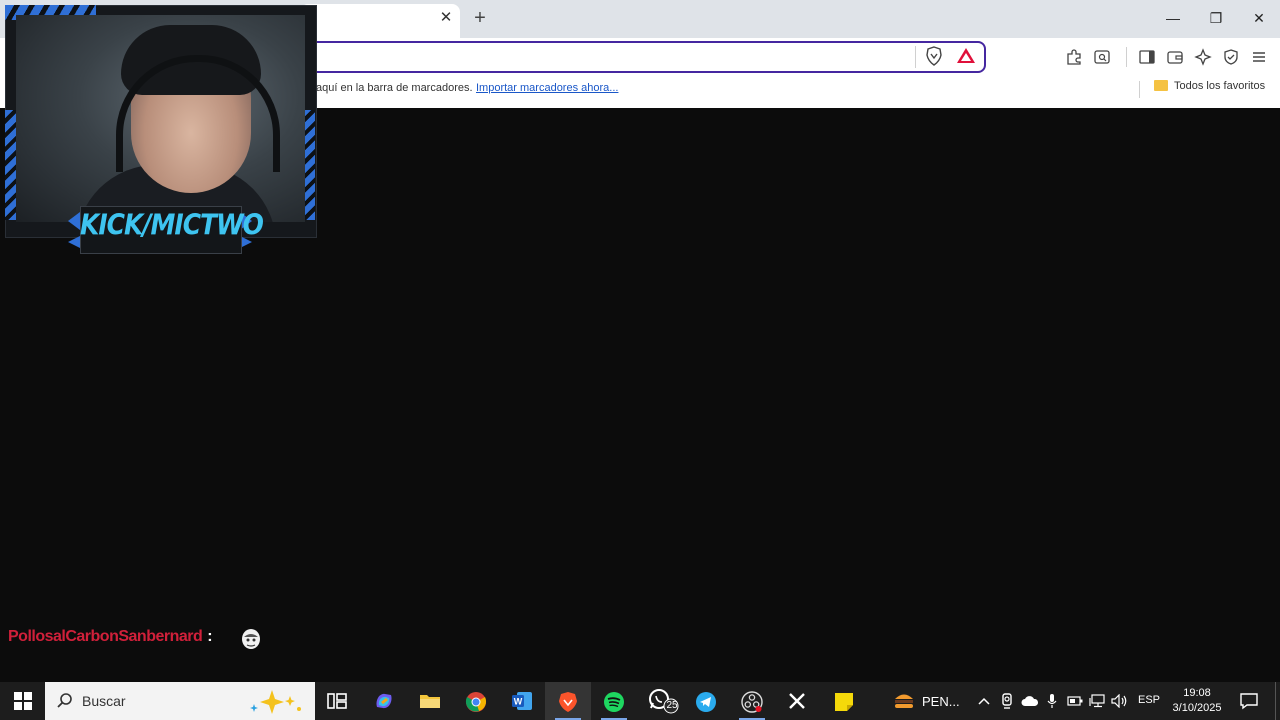 Image resolution: width=1280 pixels, height=720 pixels. What do you see at coordinates (74, 221) in the screenshot?
I see `nameplate-wing-left` at bounding box center [74, 221].